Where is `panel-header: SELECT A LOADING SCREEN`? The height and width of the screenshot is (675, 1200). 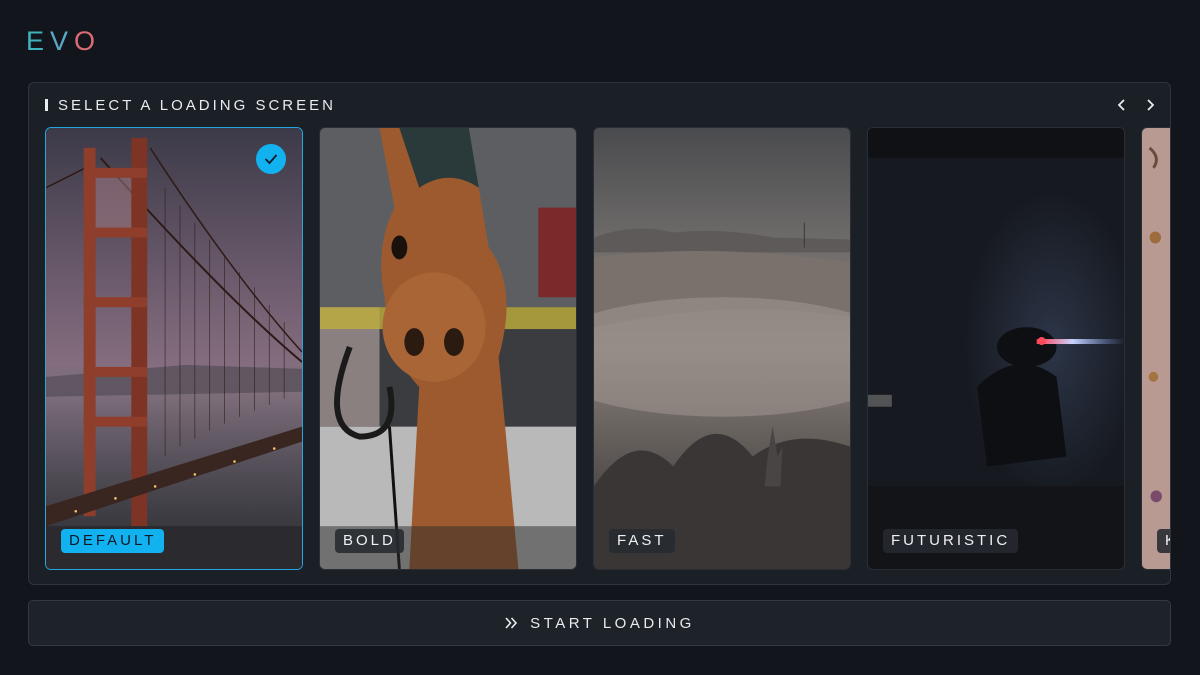 panel-header: SELECT A LOADING SCREEN is located at coordinates (190, 105).